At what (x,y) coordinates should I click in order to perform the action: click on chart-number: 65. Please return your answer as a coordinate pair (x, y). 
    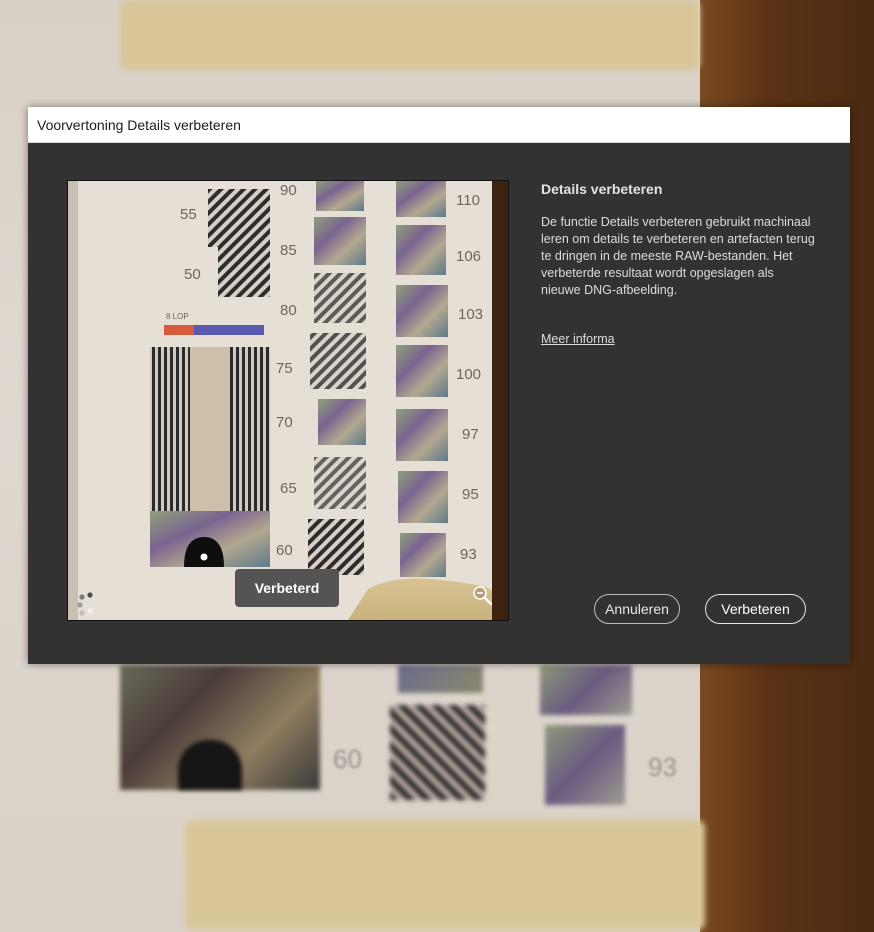
    Looking at the image, I should click on (288, 488).